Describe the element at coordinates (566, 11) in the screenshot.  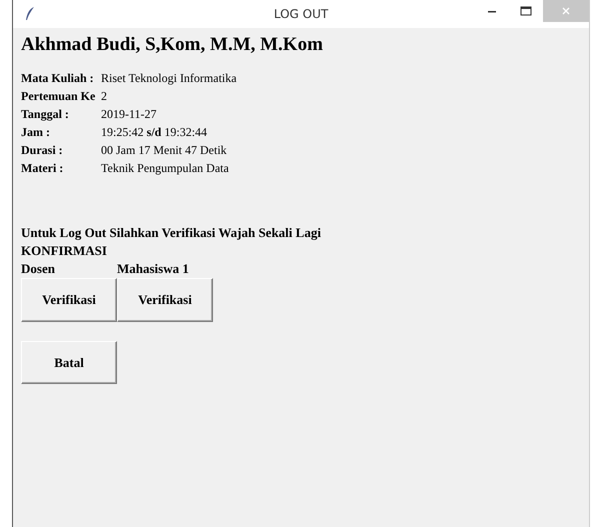
I see `close-icon` at that location.